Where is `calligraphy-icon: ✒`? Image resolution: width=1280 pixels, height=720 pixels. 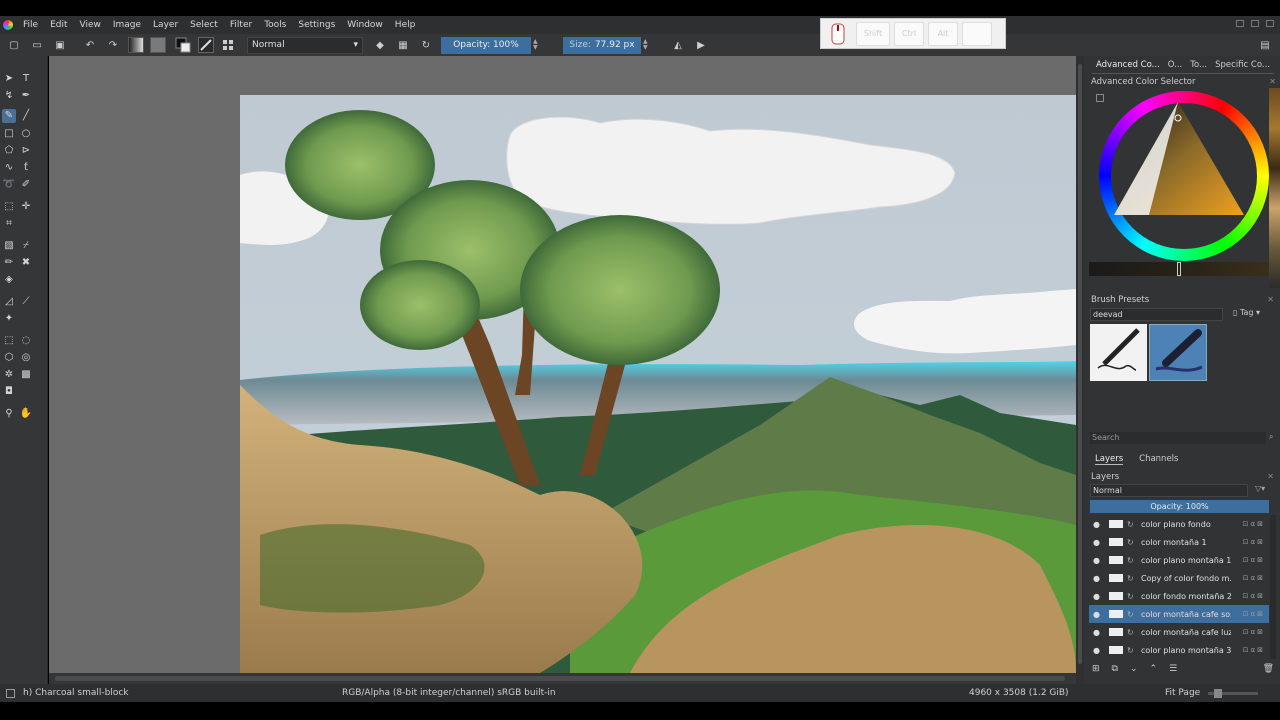
calligraphy-icon: ✒ is located at coordinates (26, 96).